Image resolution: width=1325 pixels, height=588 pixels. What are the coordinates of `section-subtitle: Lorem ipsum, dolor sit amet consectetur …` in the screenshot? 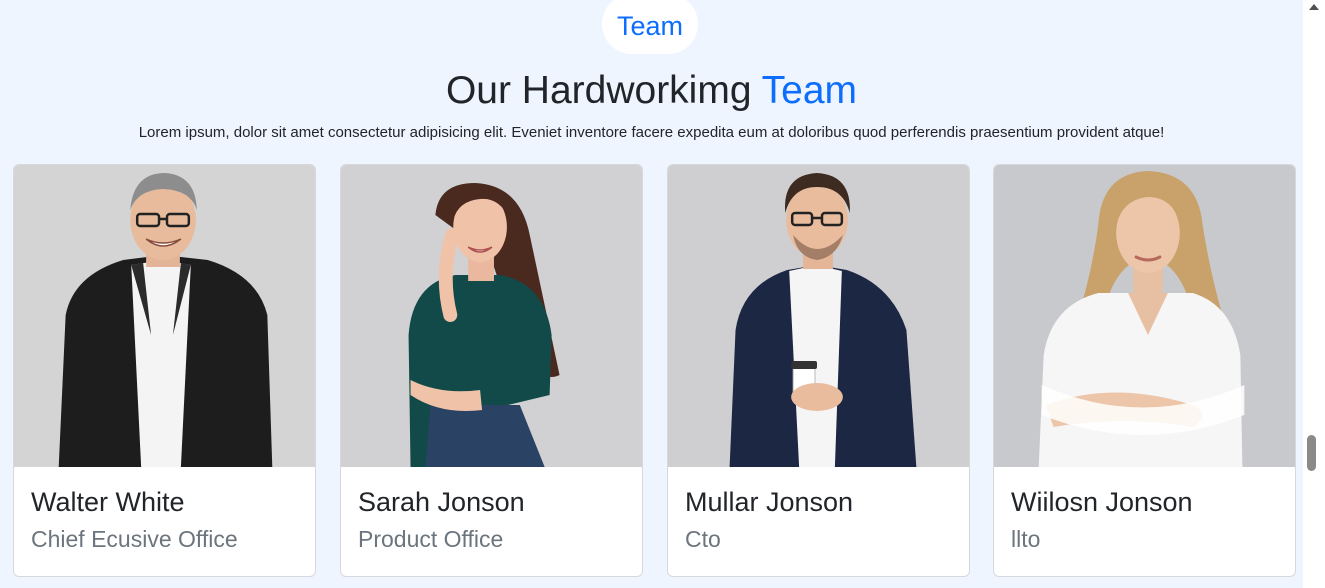 It's located at (651, 132).